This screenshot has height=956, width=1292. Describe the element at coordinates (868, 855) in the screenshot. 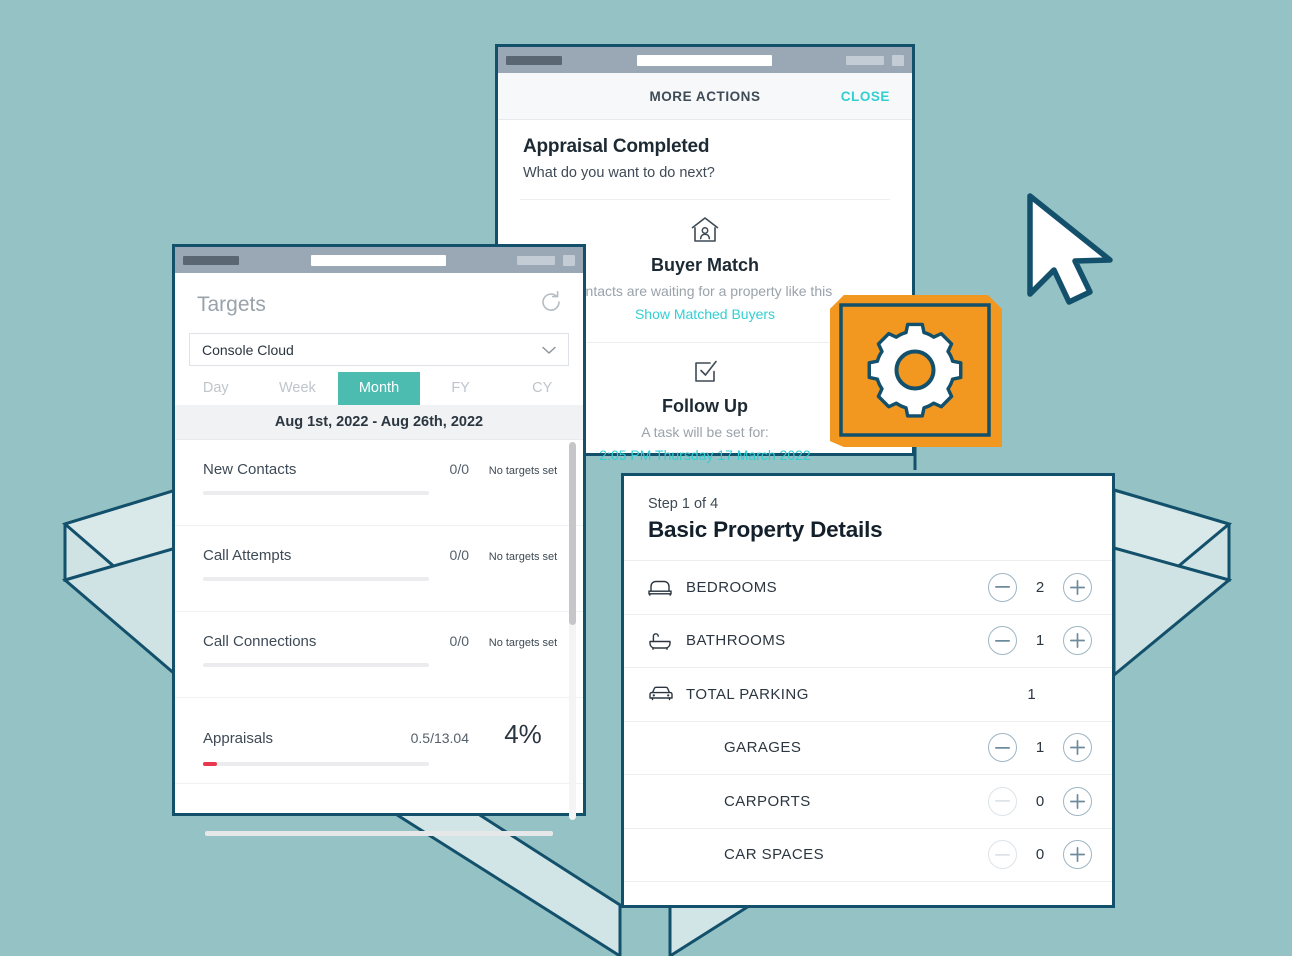

I see `property-row-car-spaces: CAR SPACES 0` at that location.